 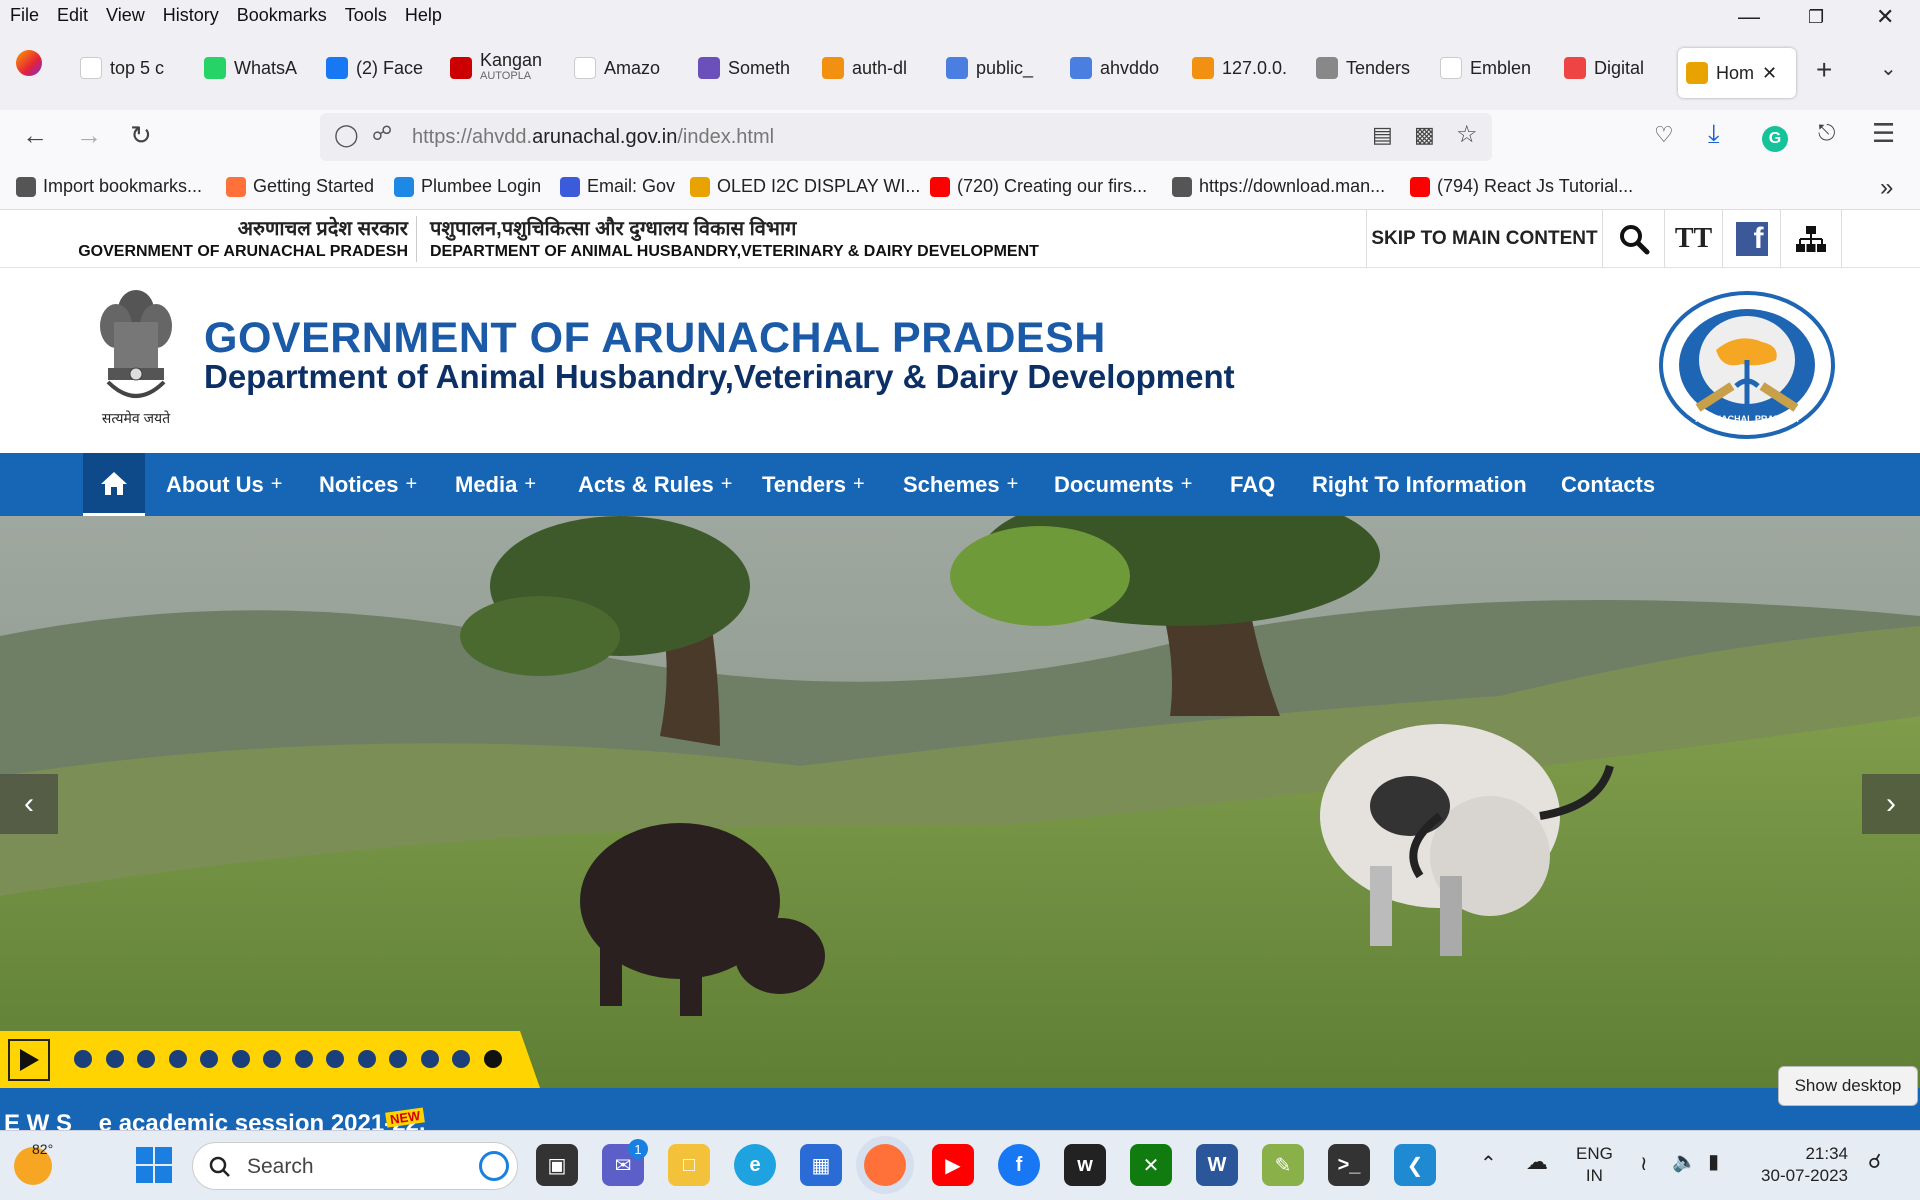 What do you see at coordinates (1751, 239) in the screenshot?
I see `facebook-icon: f` at bounding box center [1751, 239].